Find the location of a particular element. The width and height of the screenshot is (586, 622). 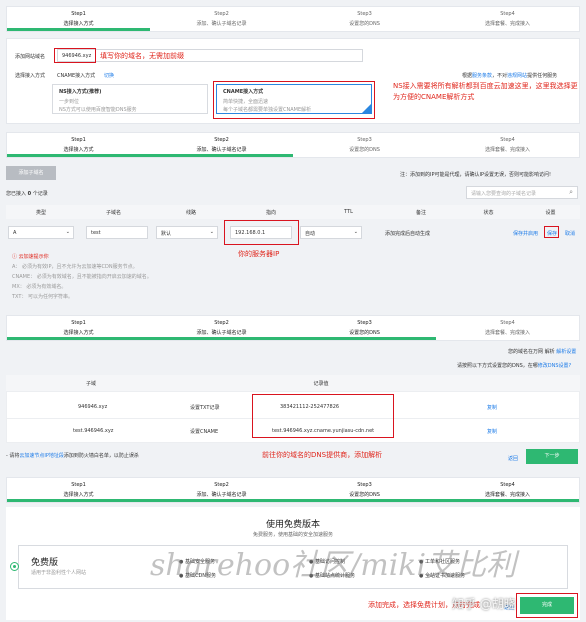

domain-annotation: 填写你的域名，无需加前缀 is located at coordinates (142, 56).